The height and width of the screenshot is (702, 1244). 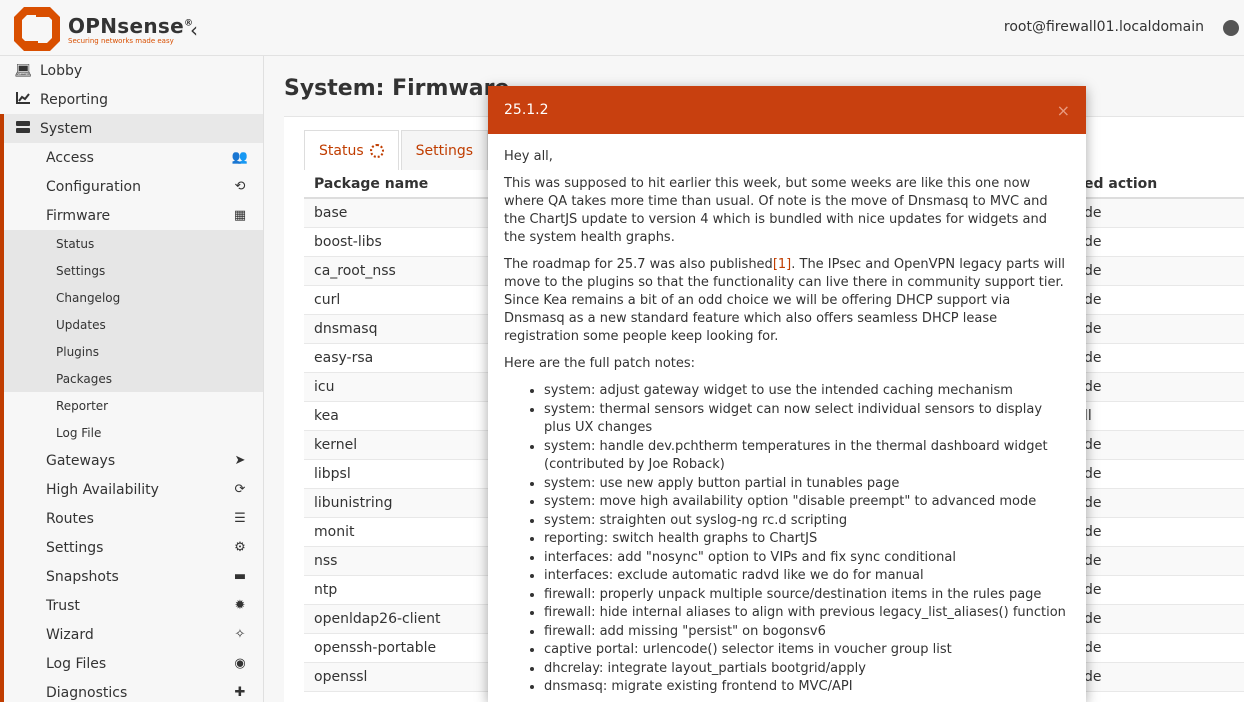 I want to click on package-name-cell: kernel, so click(x=336, y=445).